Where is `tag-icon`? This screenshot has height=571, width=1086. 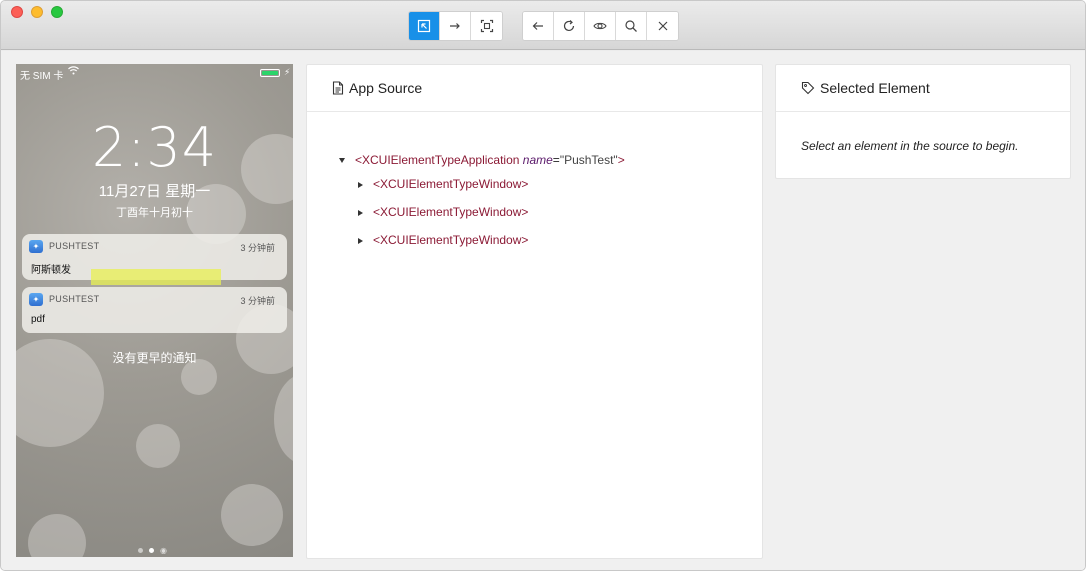 tag-icon is located at coordinates (808, 88).